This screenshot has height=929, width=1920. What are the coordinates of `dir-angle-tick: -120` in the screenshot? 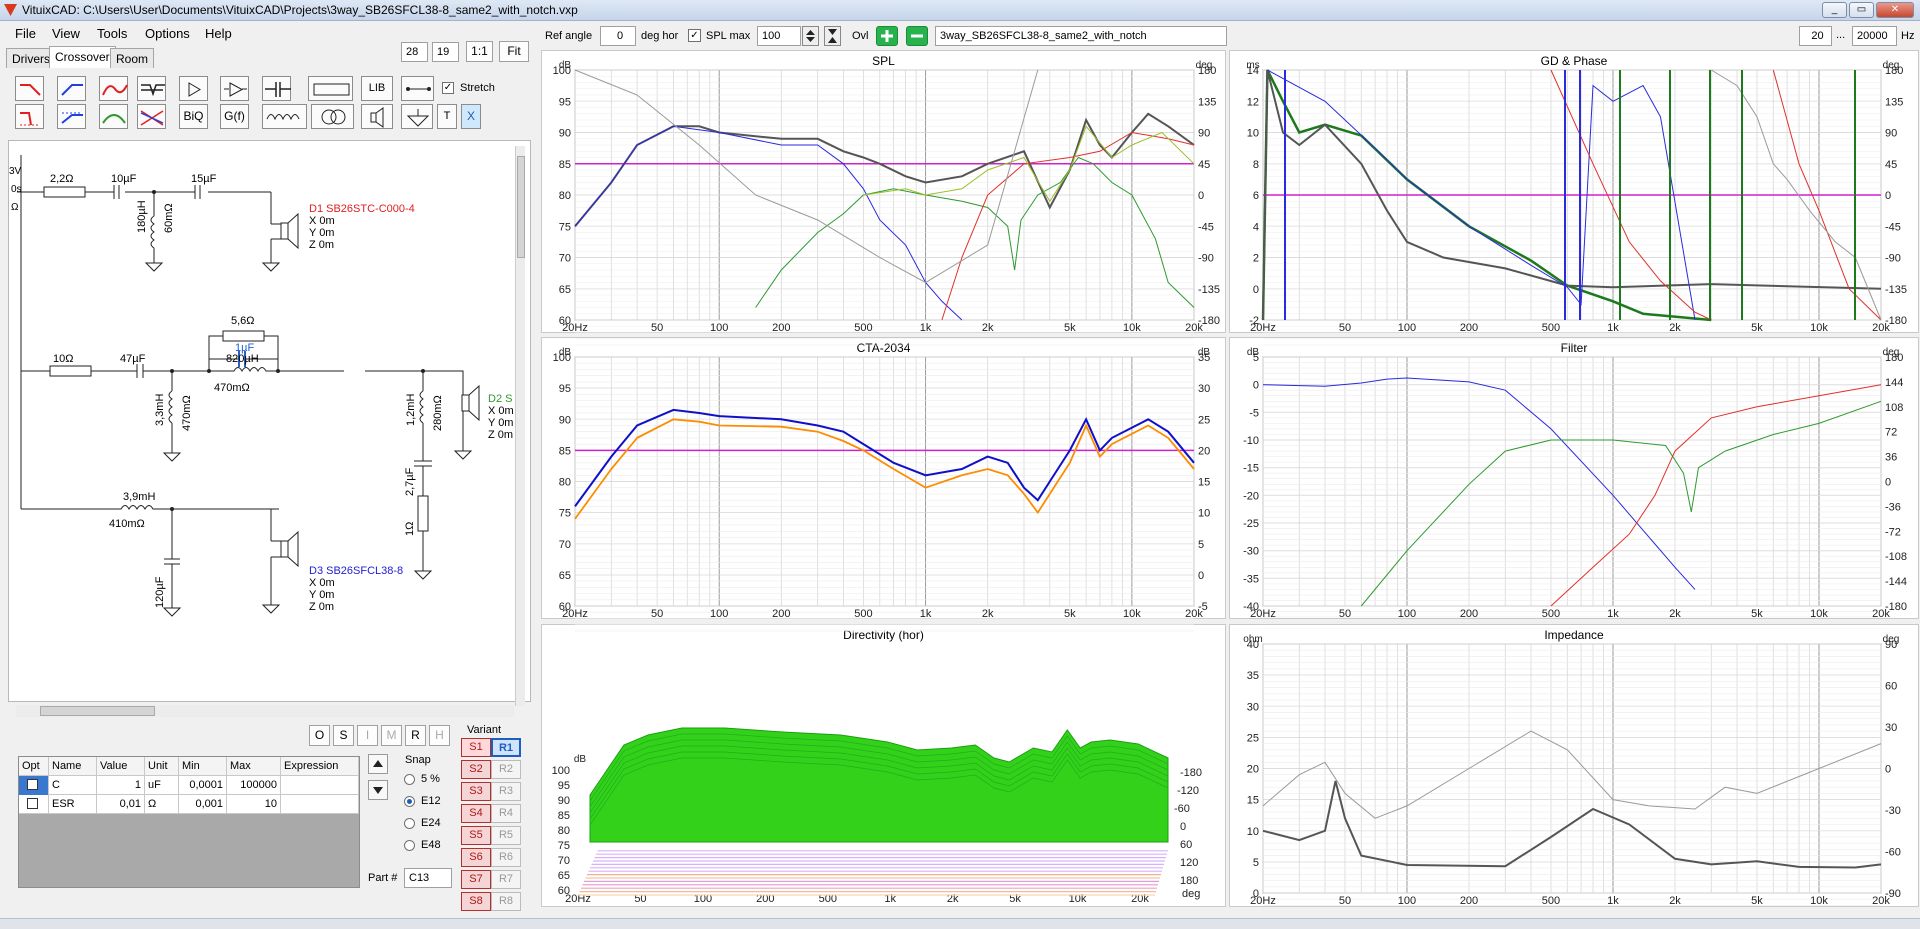 It's located at (1188, 791).